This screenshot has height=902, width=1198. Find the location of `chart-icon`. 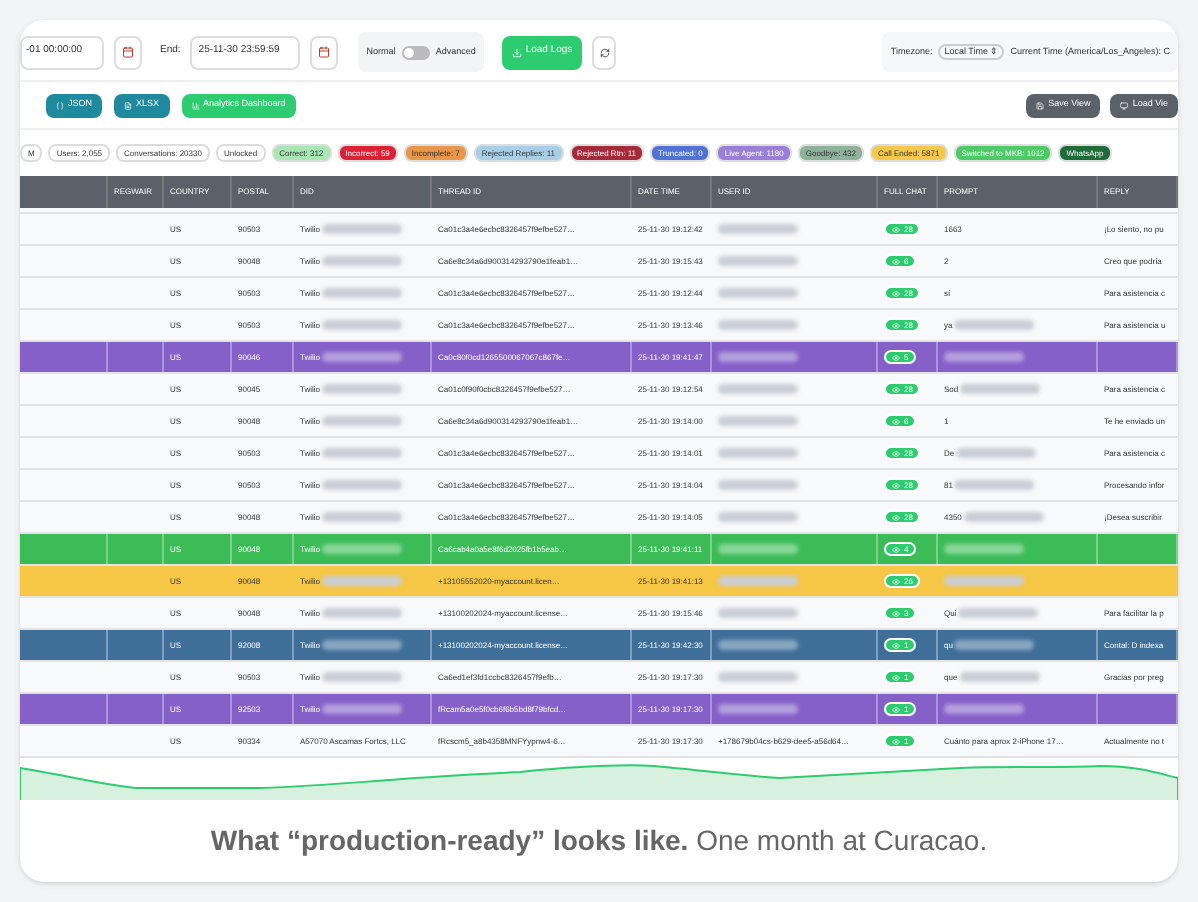

chart-icon is located at coordinates (195, 105).